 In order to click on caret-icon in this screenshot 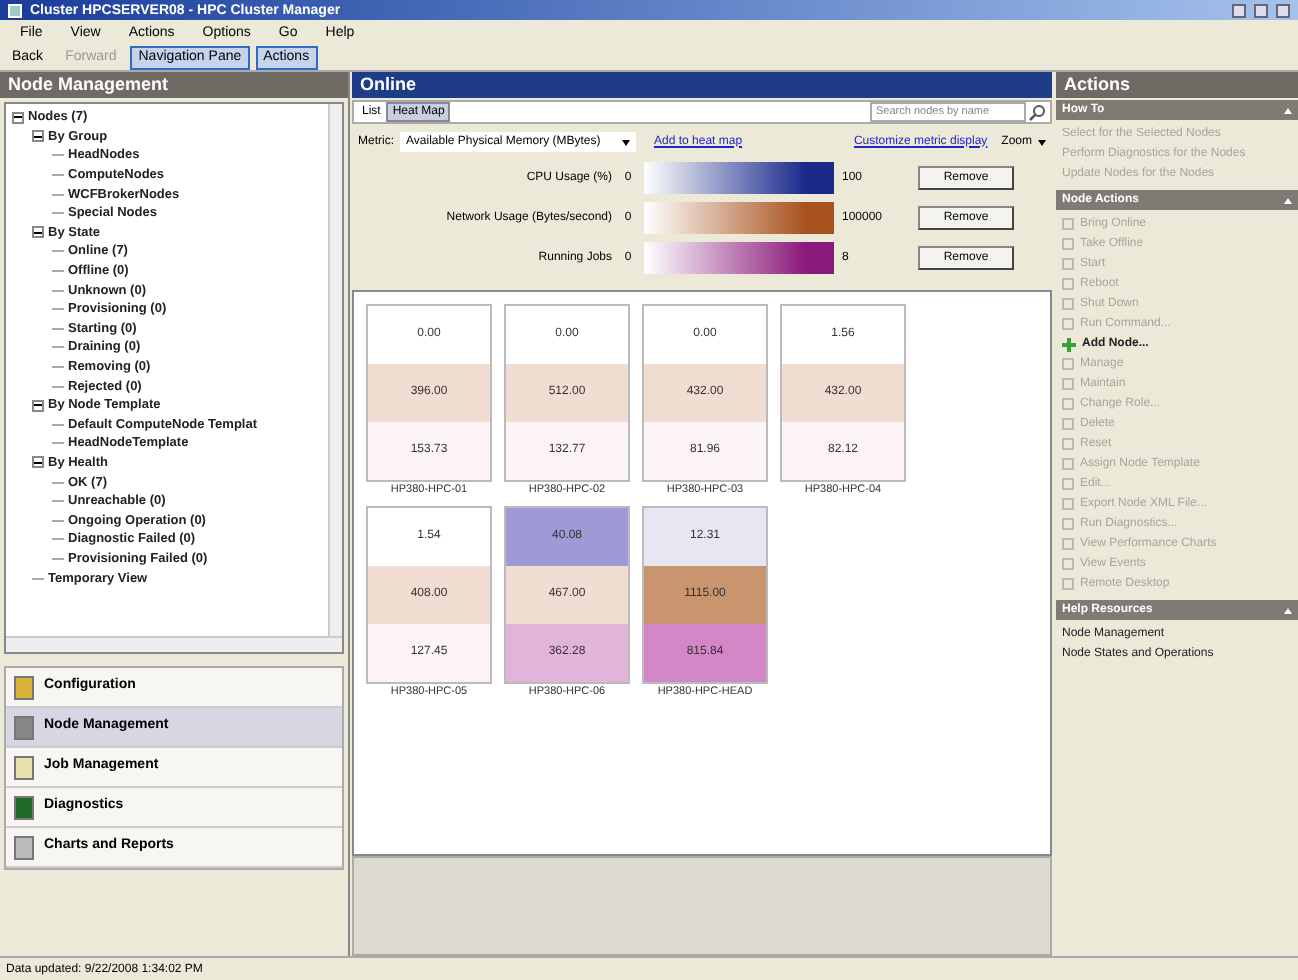, I will do `click(626, 142)`.